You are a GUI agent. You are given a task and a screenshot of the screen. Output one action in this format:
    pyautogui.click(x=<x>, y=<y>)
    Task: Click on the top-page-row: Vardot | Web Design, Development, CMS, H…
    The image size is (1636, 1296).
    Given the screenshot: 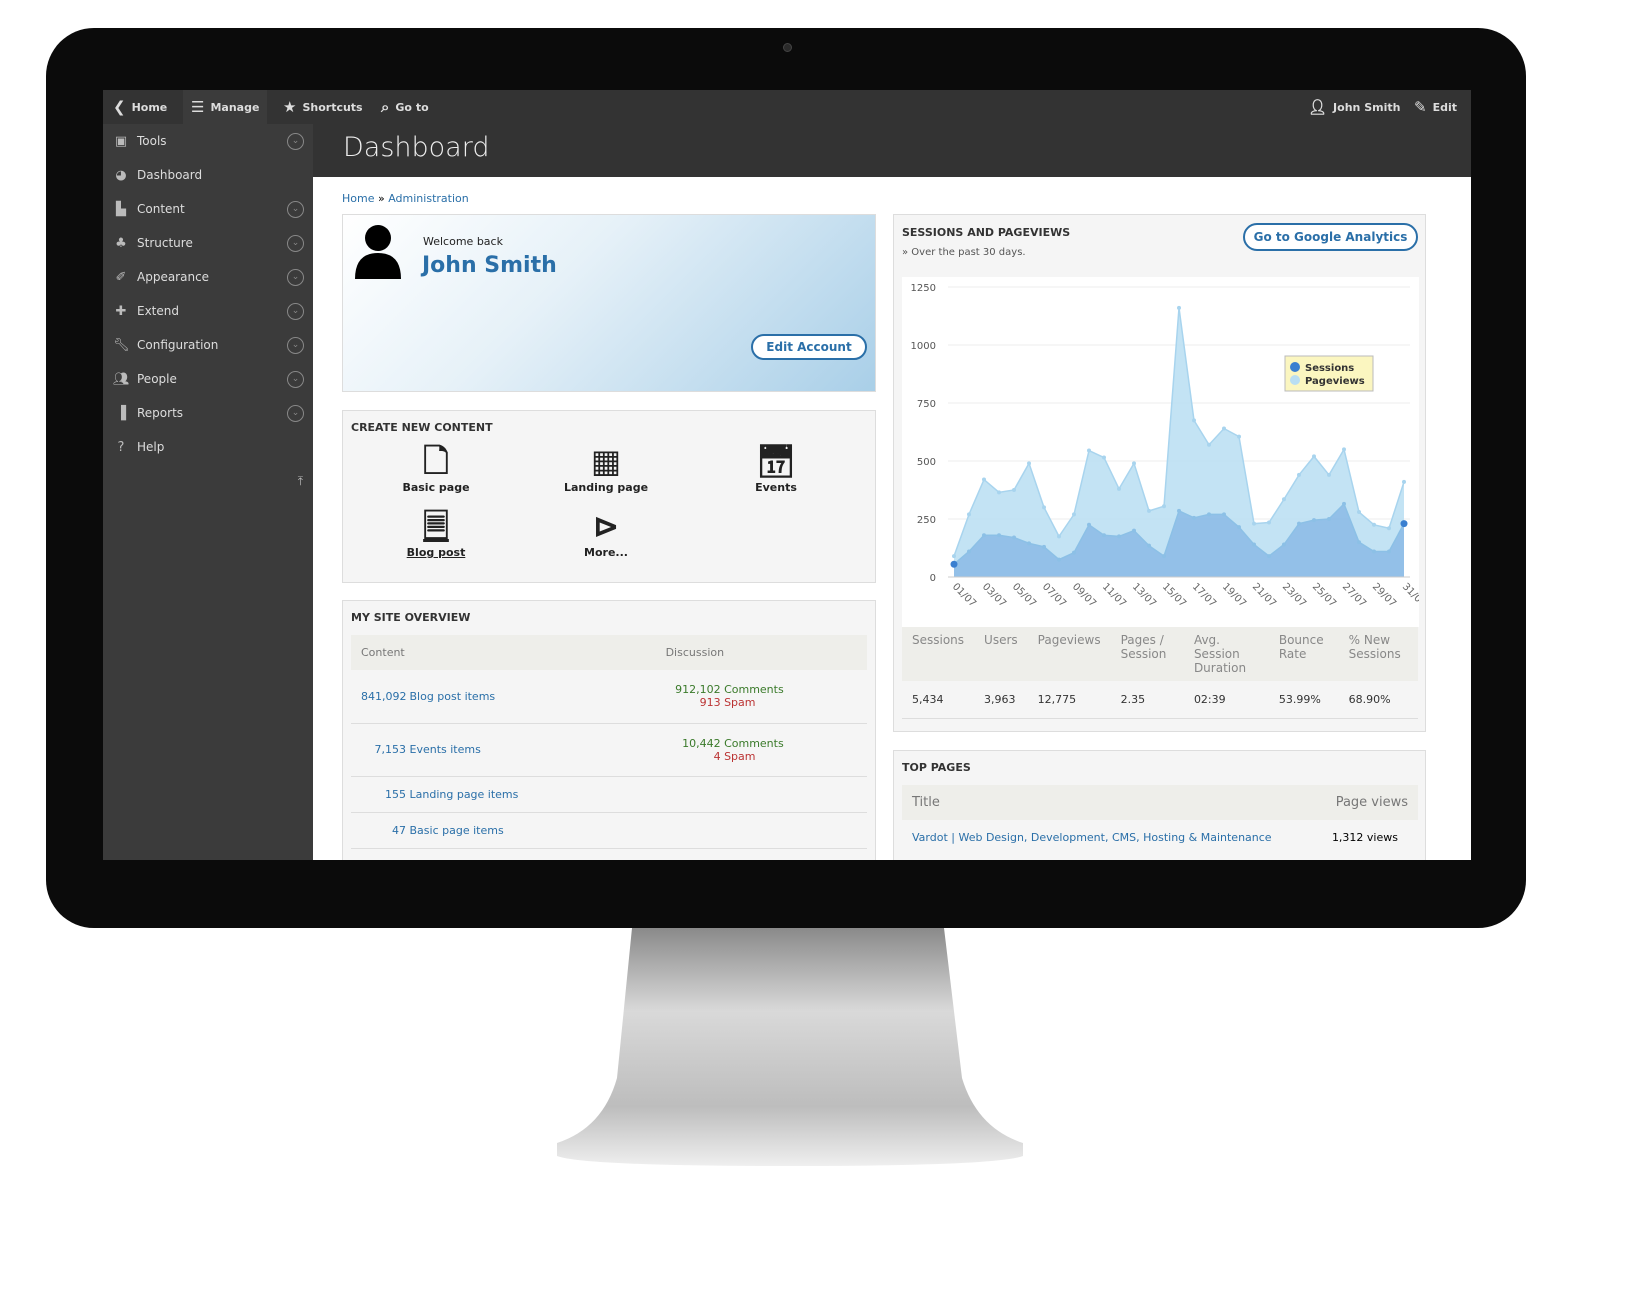 What is the action you would take?
    pyautogui.click(x=1155, y=837)
    